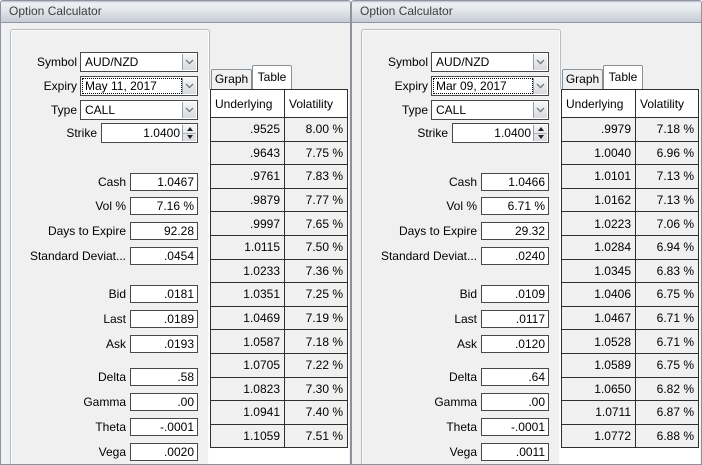 The image size is (702, 465). What do you see at coordinates (121, 86) in the screenshot?
I see `combo-value: May 11, 2017` at bounding box center [121, 86].